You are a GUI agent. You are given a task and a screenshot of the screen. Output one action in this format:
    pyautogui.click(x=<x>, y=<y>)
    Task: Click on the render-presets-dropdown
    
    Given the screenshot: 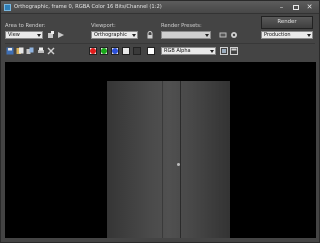 What is the action you would take?
    pyautogui.click(x=186, y=35)
    